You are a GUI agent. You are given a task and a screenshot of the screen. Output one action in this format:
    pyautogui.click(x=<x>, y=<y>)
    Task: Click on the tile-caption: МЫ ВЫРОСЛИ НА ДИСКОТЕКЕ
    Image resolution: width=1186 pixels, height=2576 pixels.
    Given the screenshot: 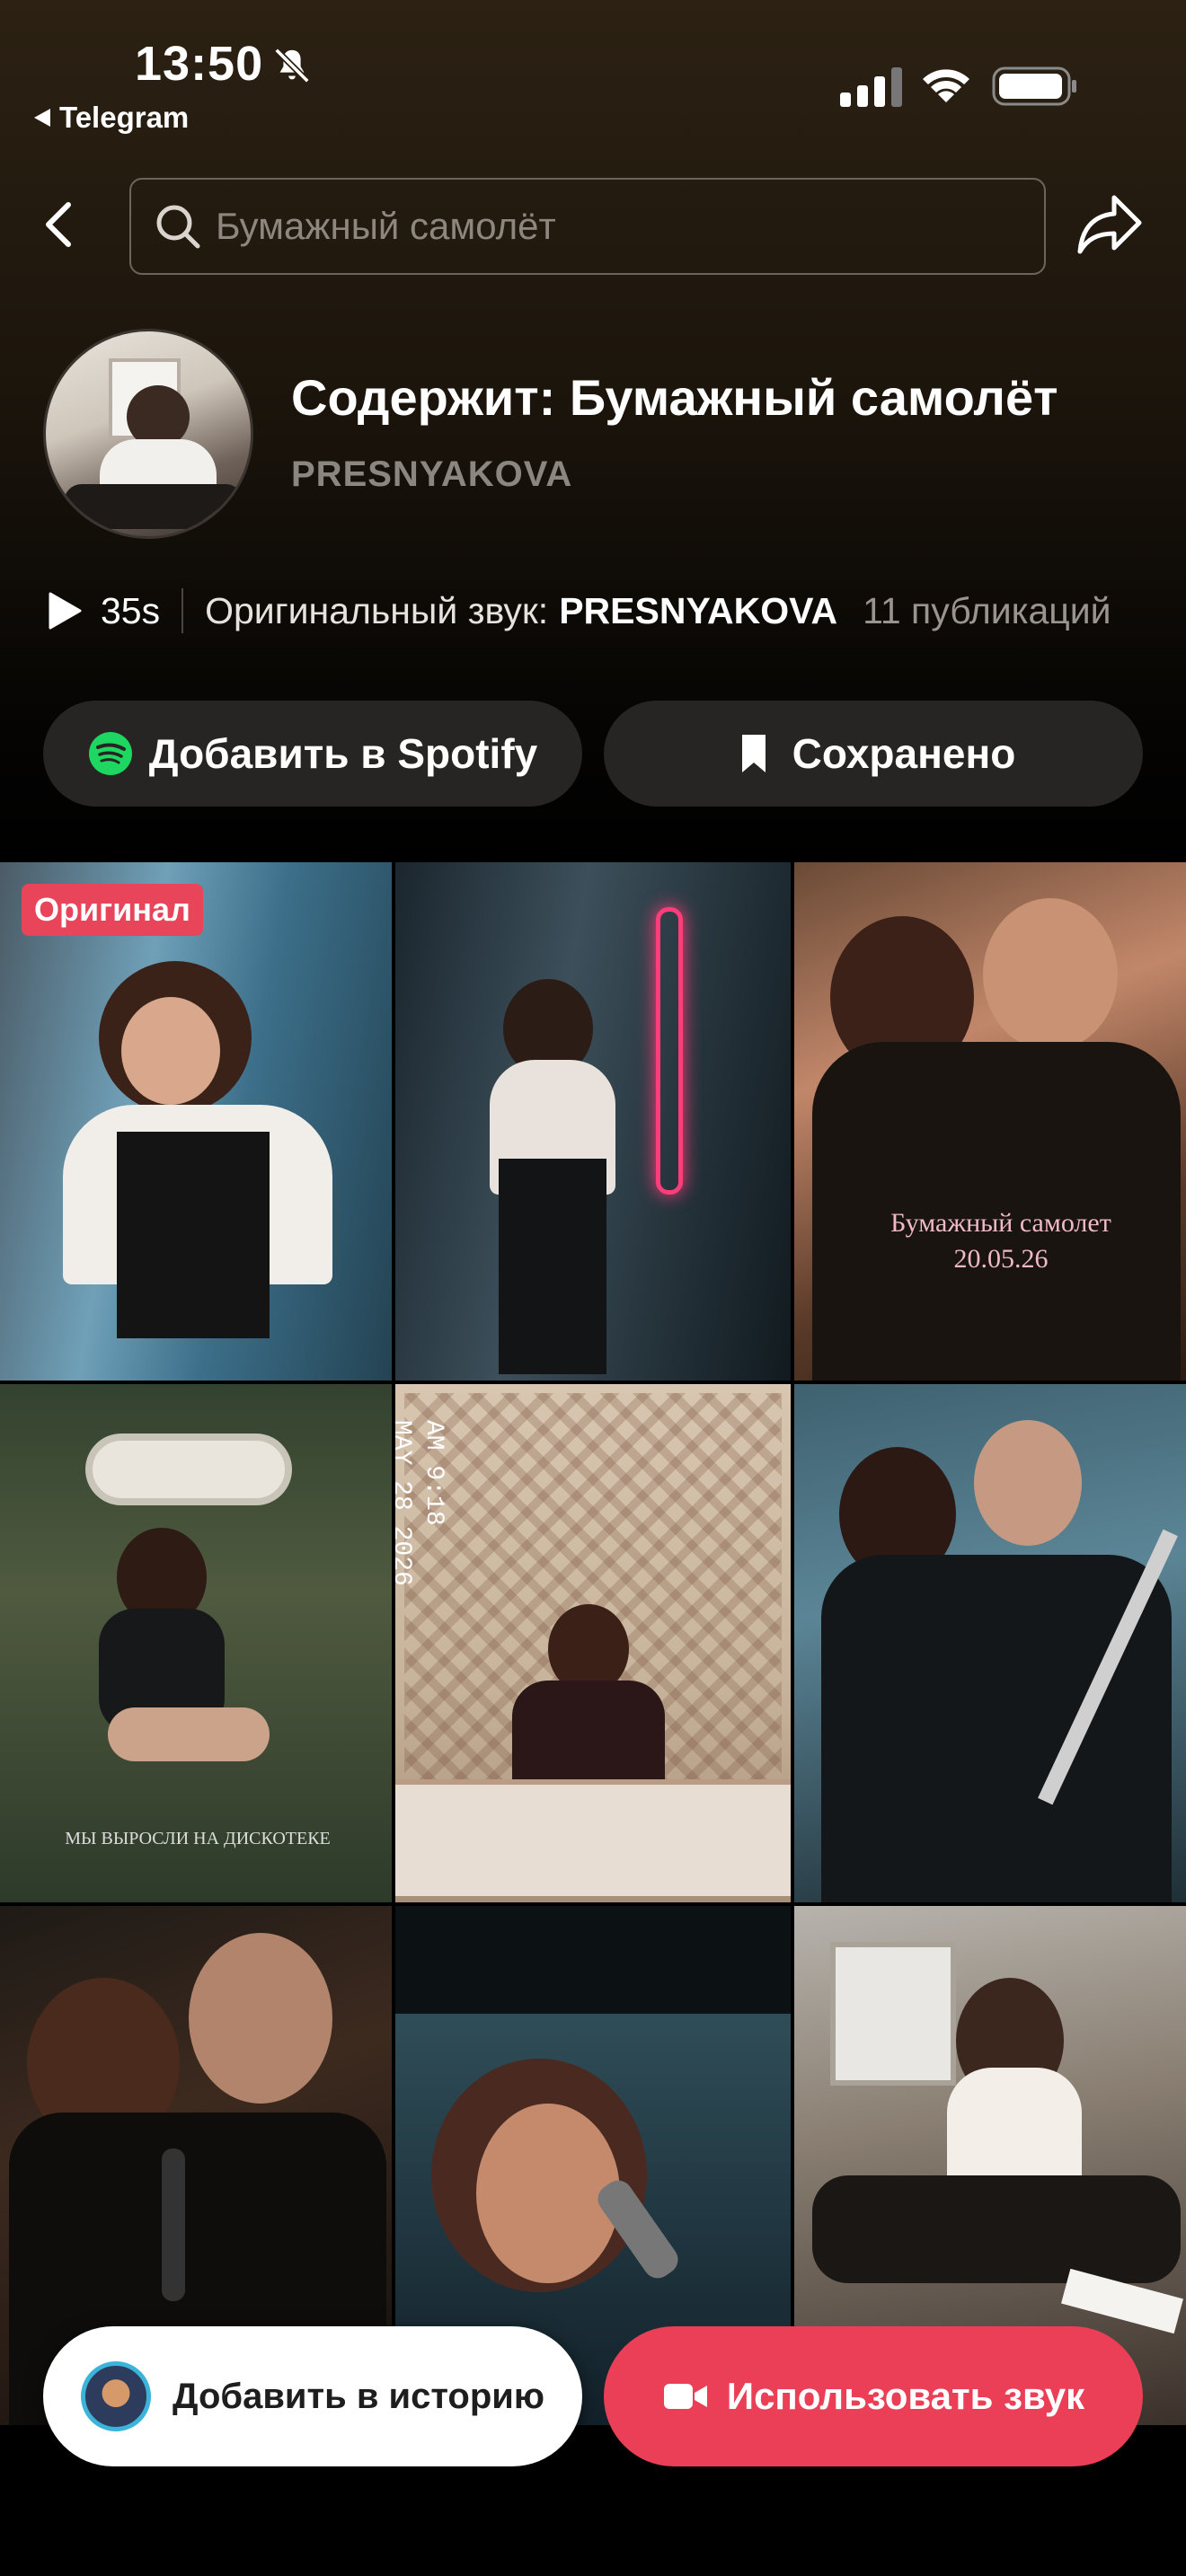 What is the action you would take?
    pyautogui.click(x=198, y=1838)
    